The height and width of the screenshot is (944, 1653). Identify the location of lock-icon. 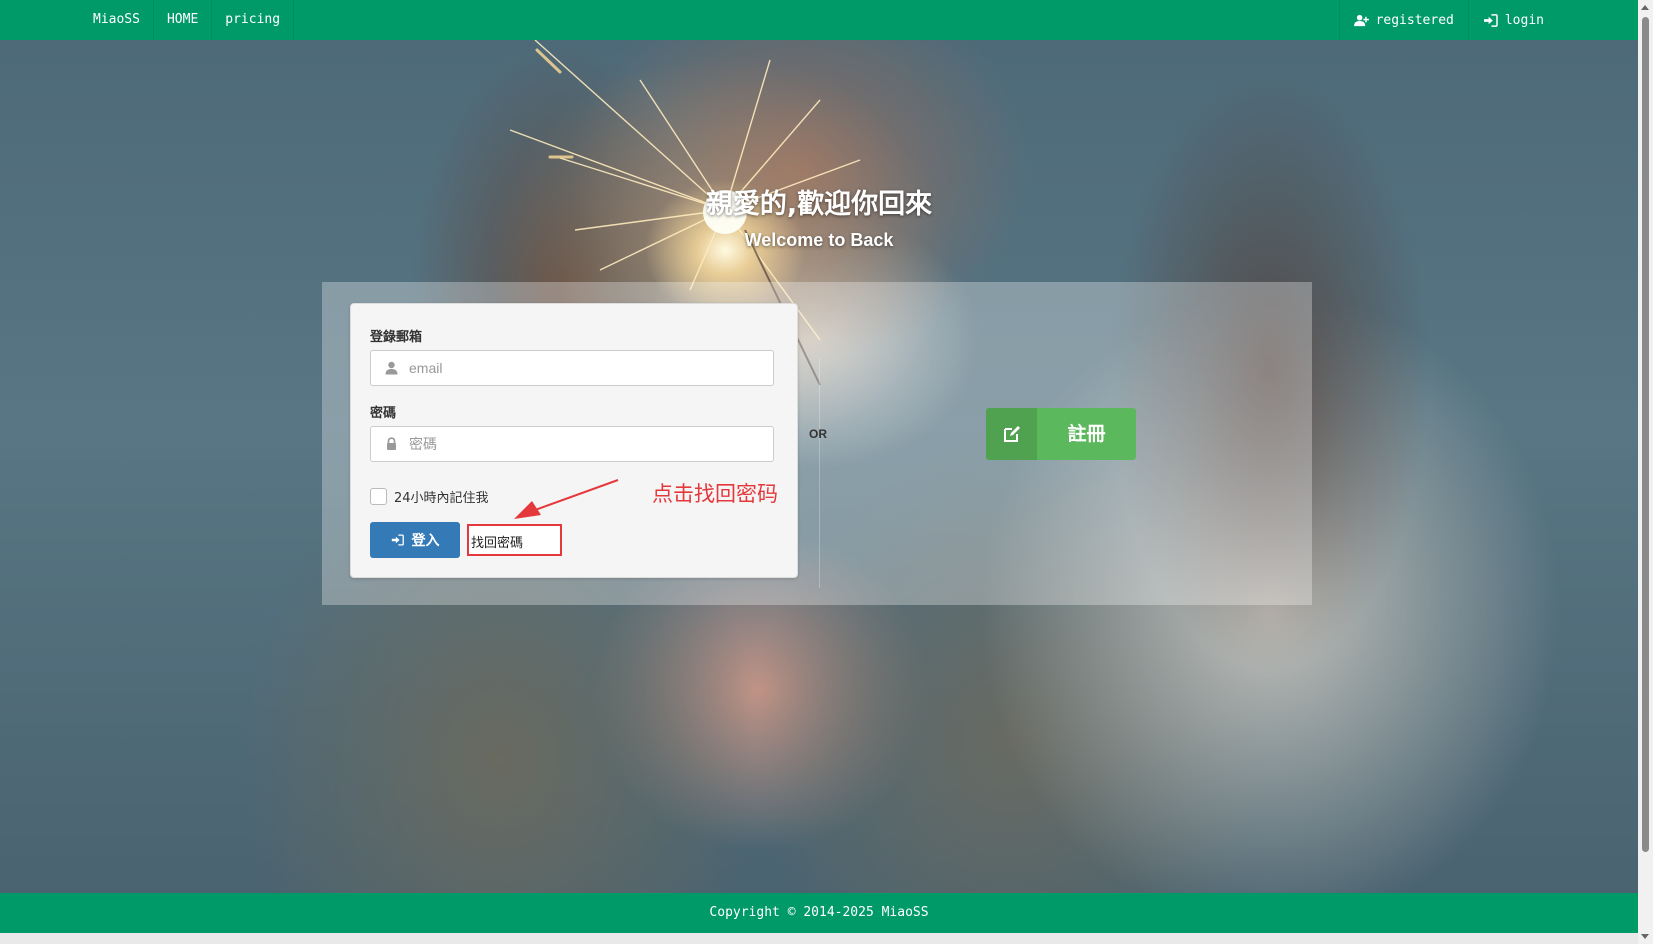
(391, 443).